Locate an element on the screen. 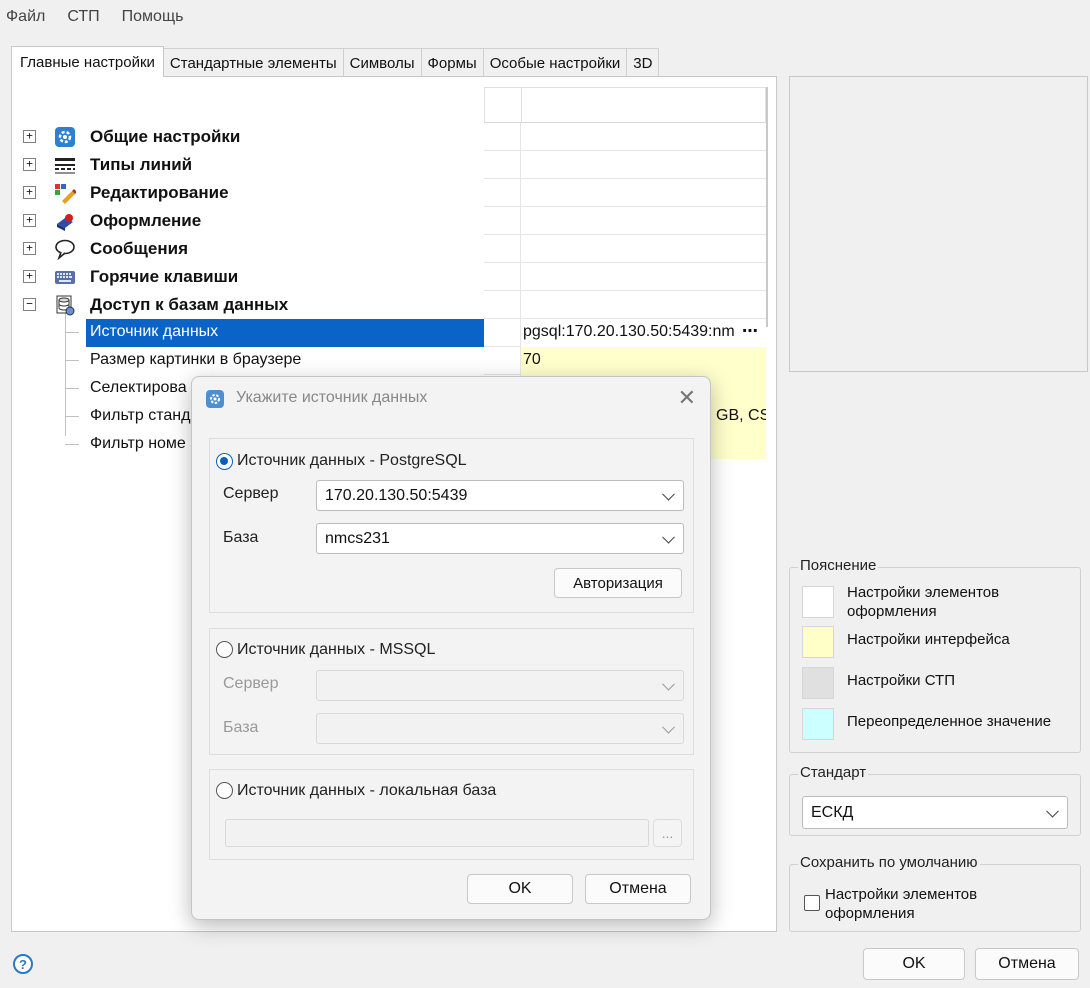 This screenshot has height=988, width=1090. edit-icon is located at coordinates (65, 193).